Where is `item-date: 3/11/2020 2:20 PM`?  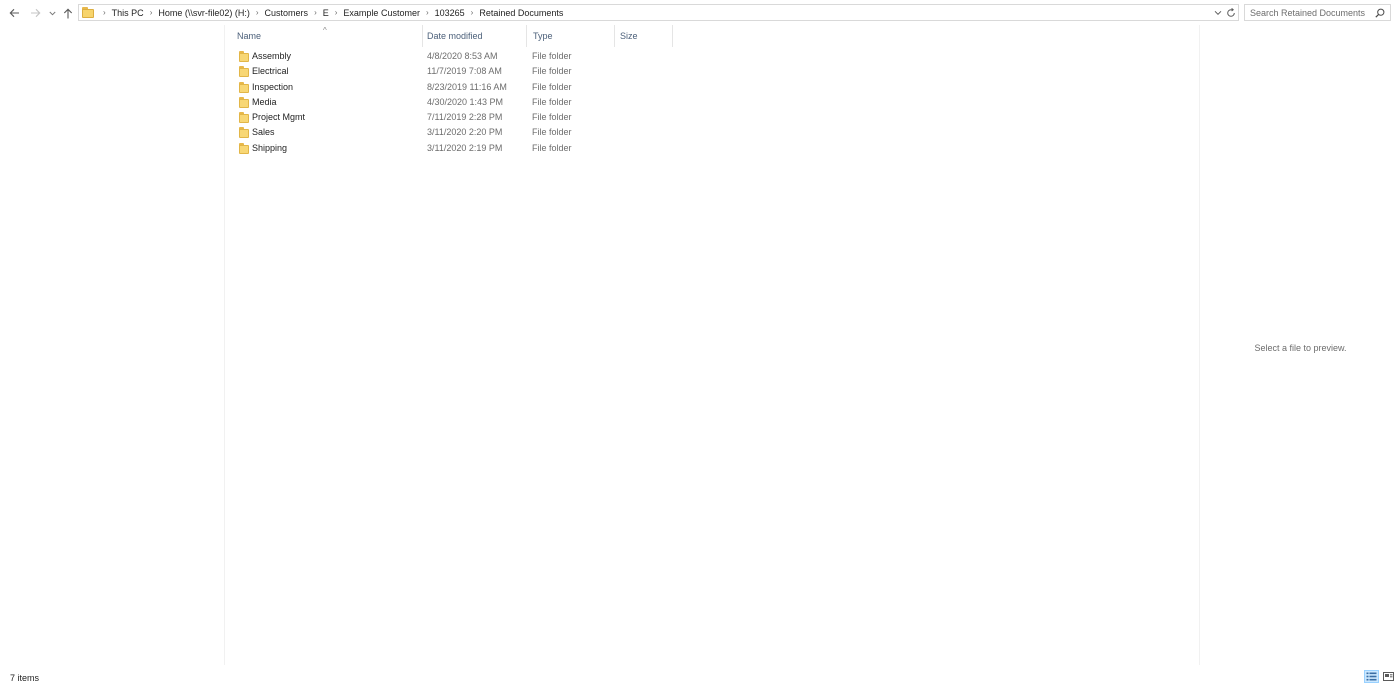
item-date: 3/11/2020 2:20 PM is located at coordinates (465, 132).